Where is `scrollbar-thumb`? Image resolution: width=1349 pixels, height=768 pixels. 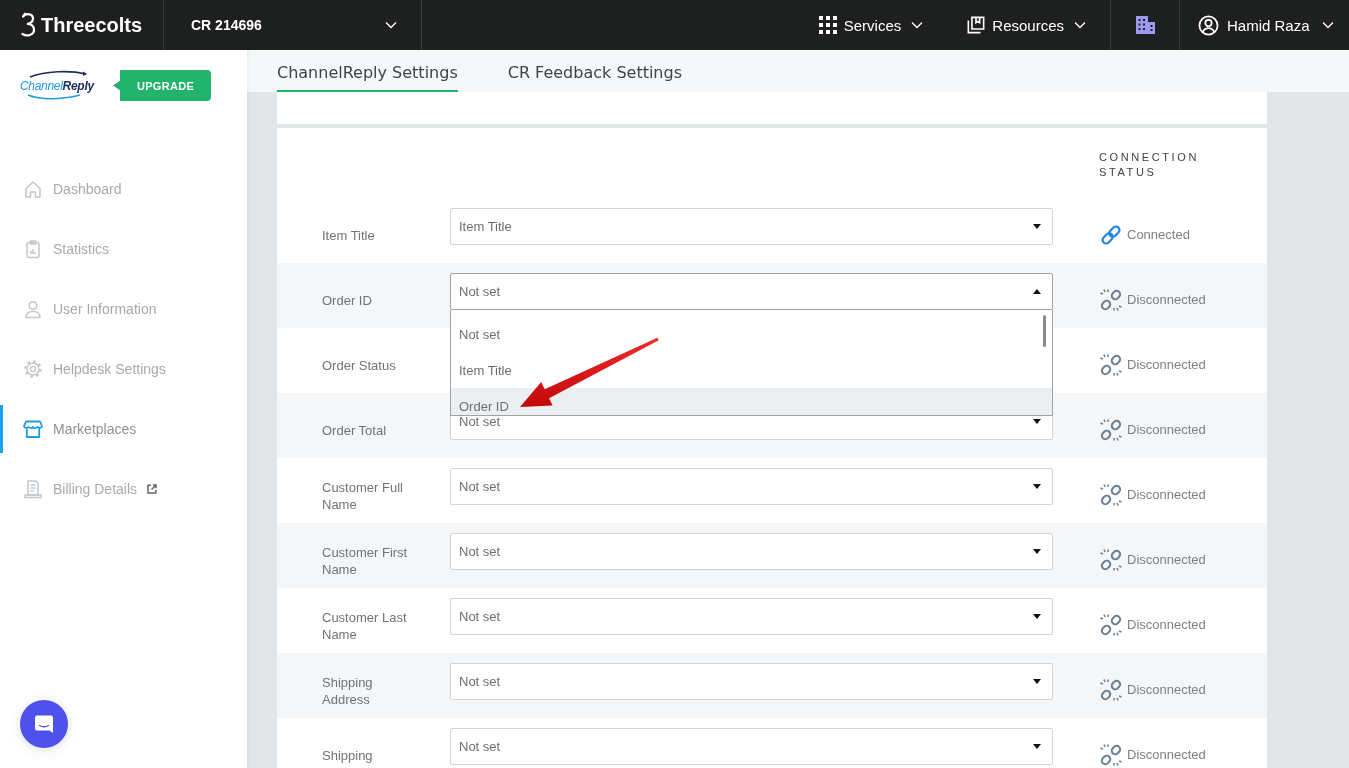
scrollbar-thumb is located at coordinates (1044, 331).